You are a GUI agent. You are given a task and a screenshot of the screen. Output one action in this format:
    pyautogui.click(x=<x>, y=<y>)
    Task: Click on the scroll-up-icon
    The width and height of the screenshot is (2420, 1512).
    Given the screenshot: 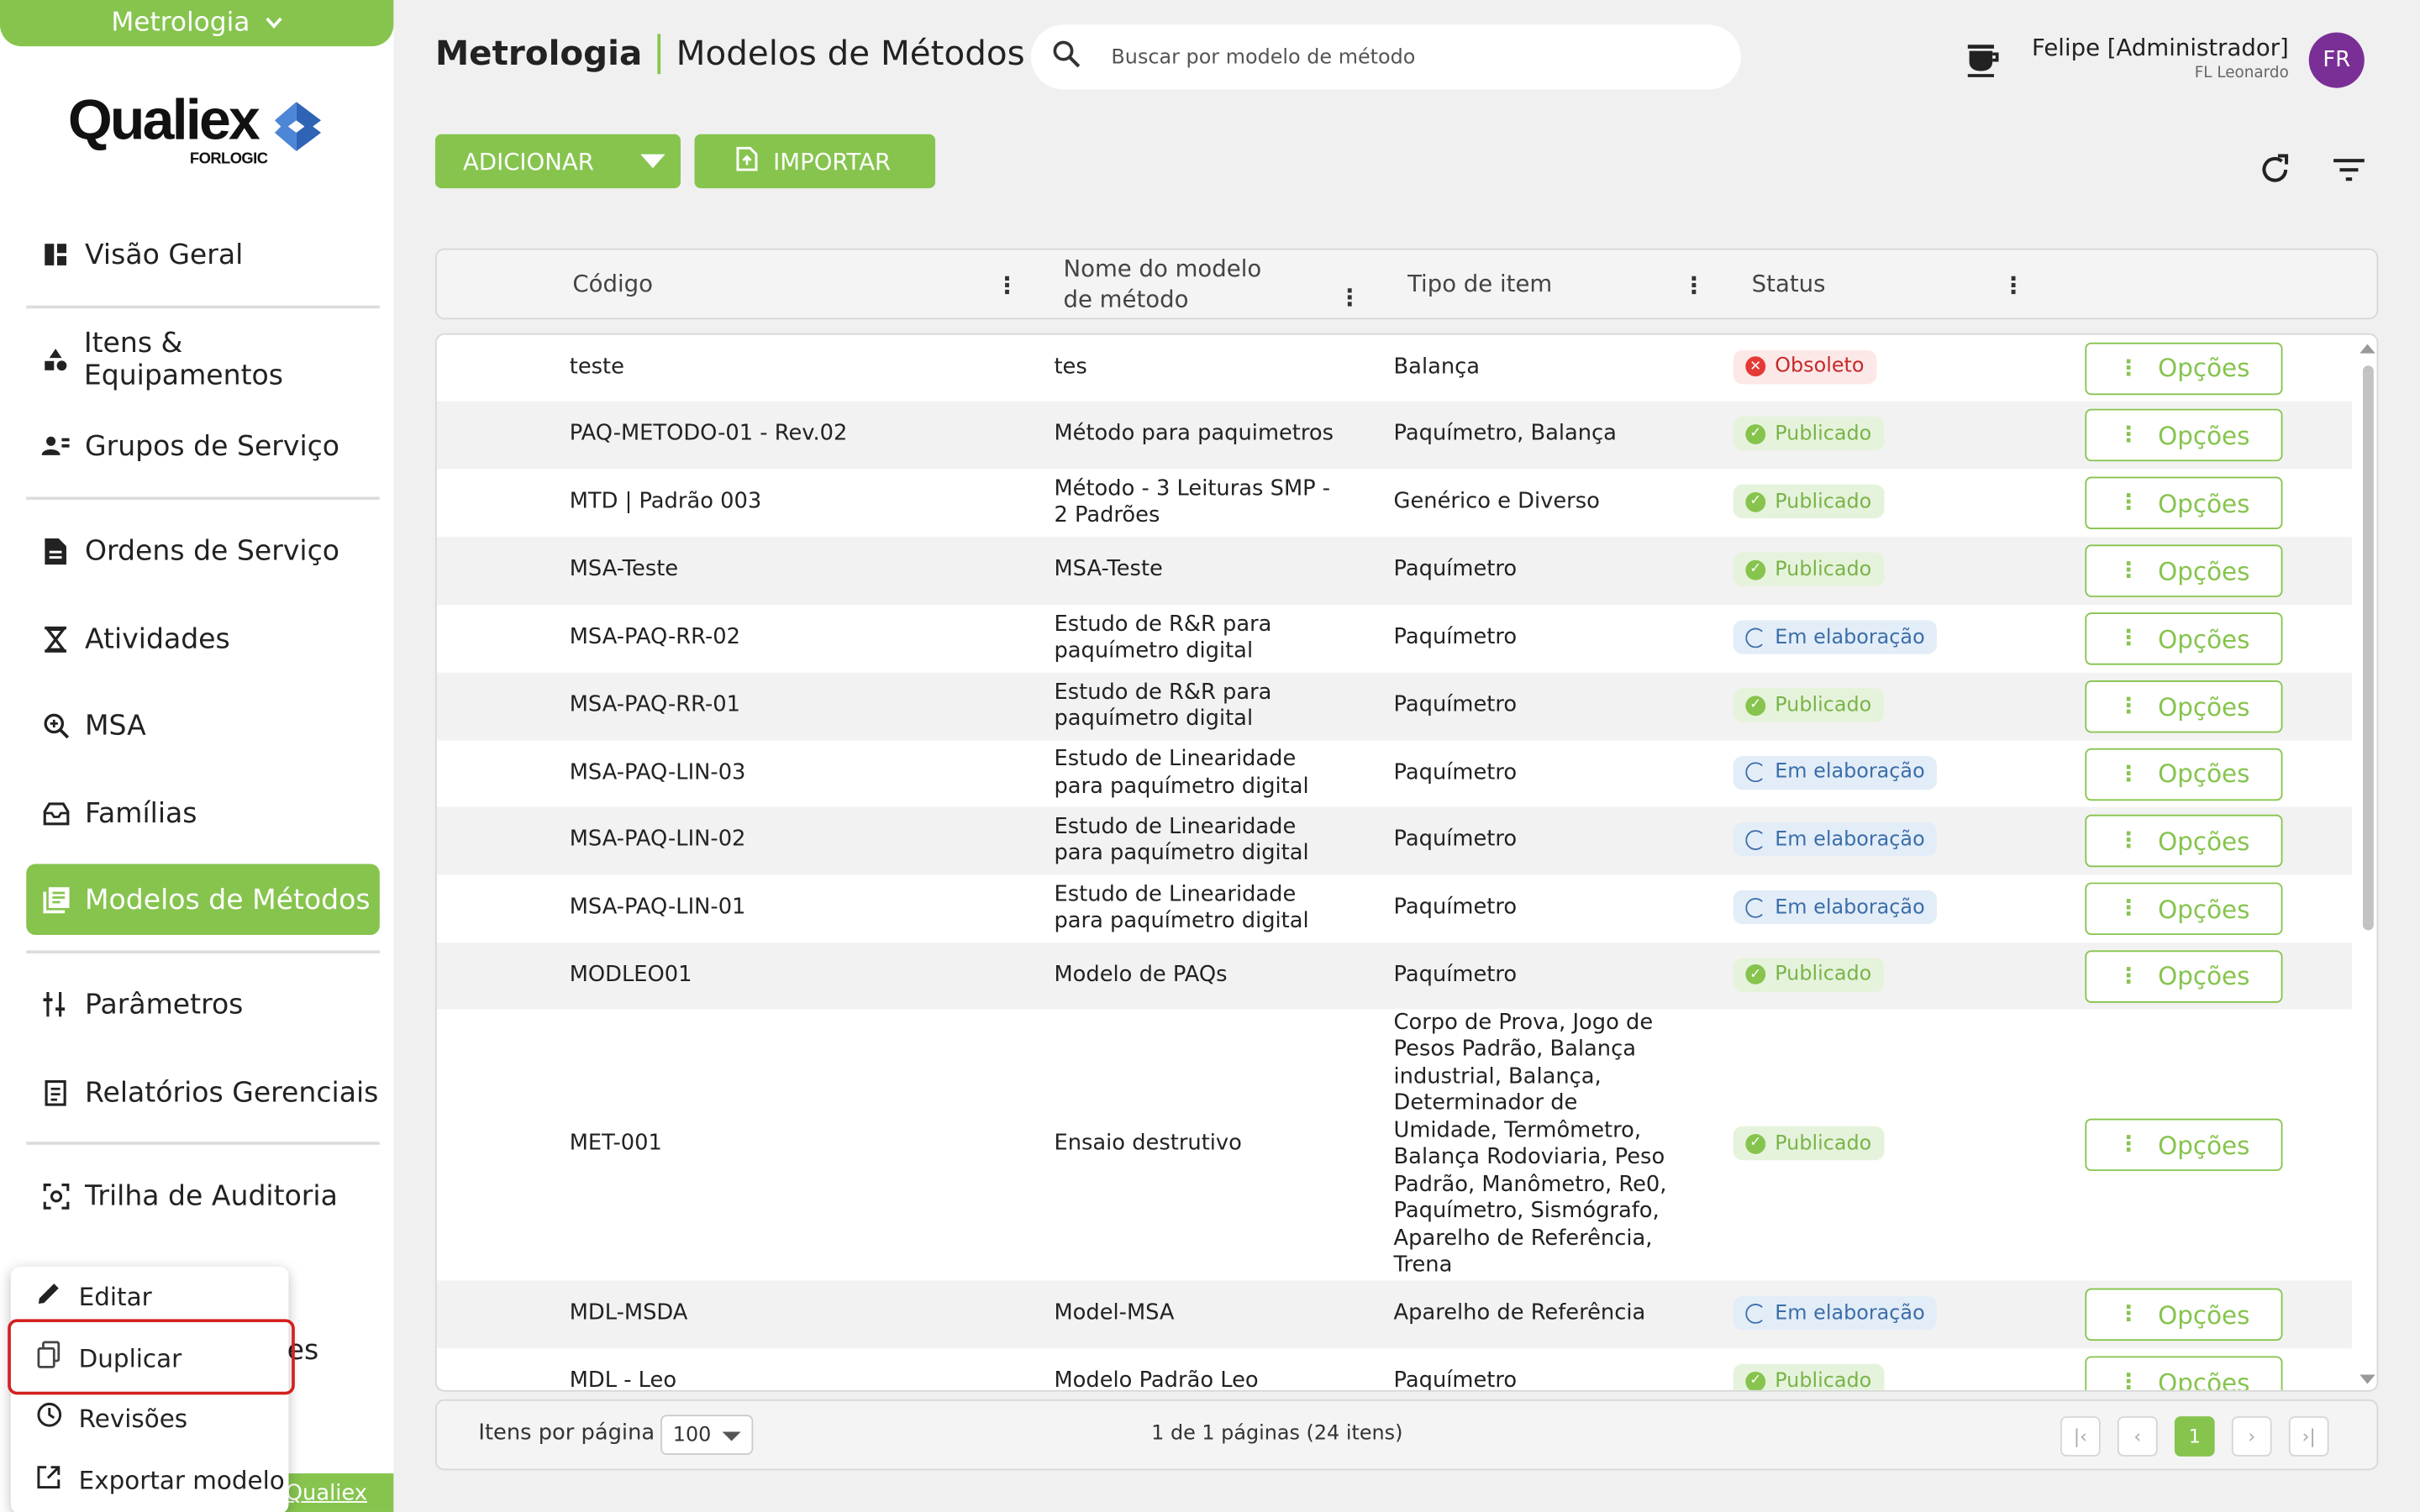 What is the action you would take?
    pyautogui.click(x=2368, y=348)
    